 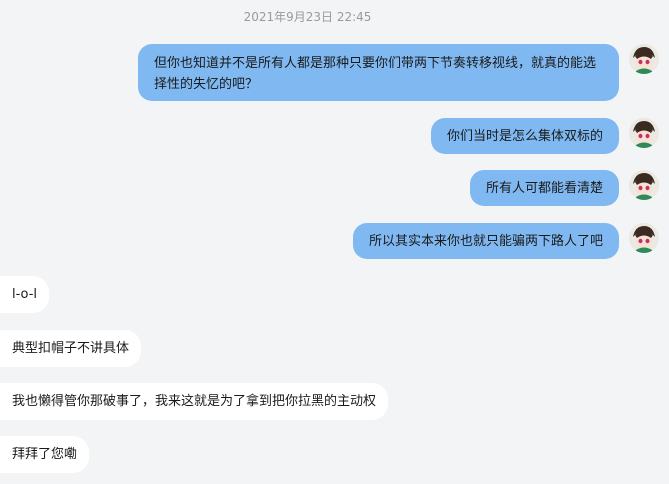 I want to click on message-text: 你们当时是怎么集体双标的, so click(x=524, y=136).